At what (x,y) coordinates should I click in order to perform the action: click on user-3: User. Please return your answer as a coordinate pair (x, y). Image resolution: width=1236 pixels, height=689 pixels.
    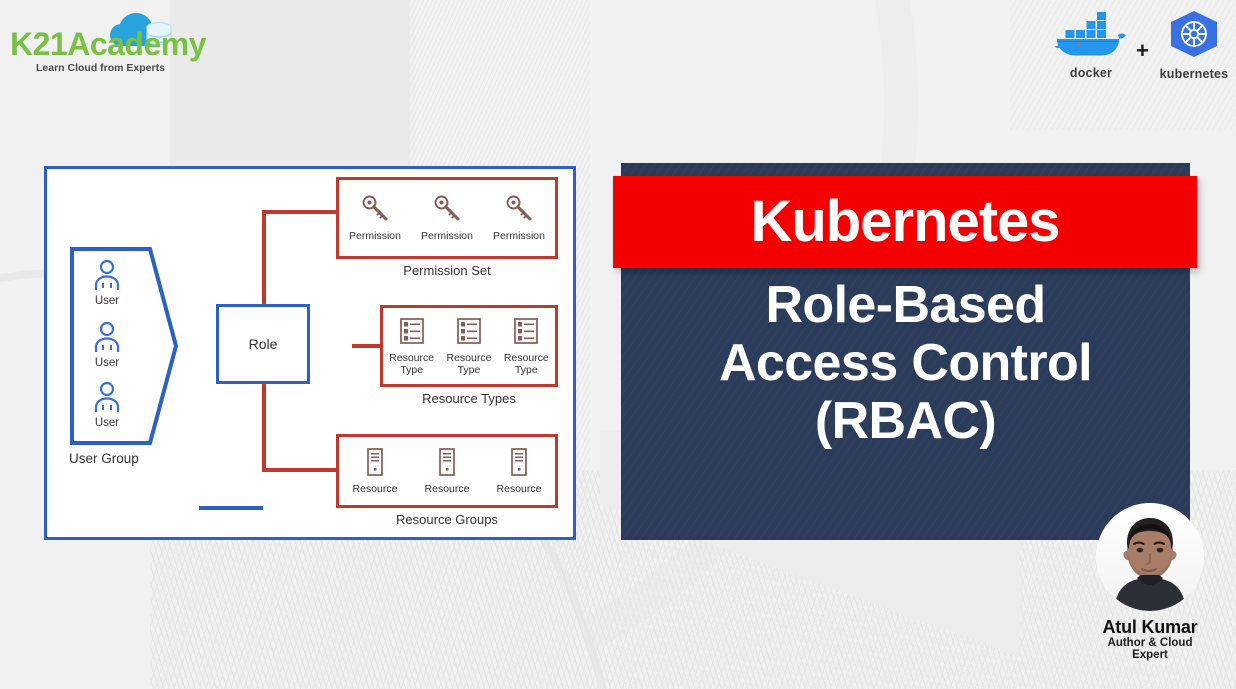
    Looking at the image, I should click on (107, 405).